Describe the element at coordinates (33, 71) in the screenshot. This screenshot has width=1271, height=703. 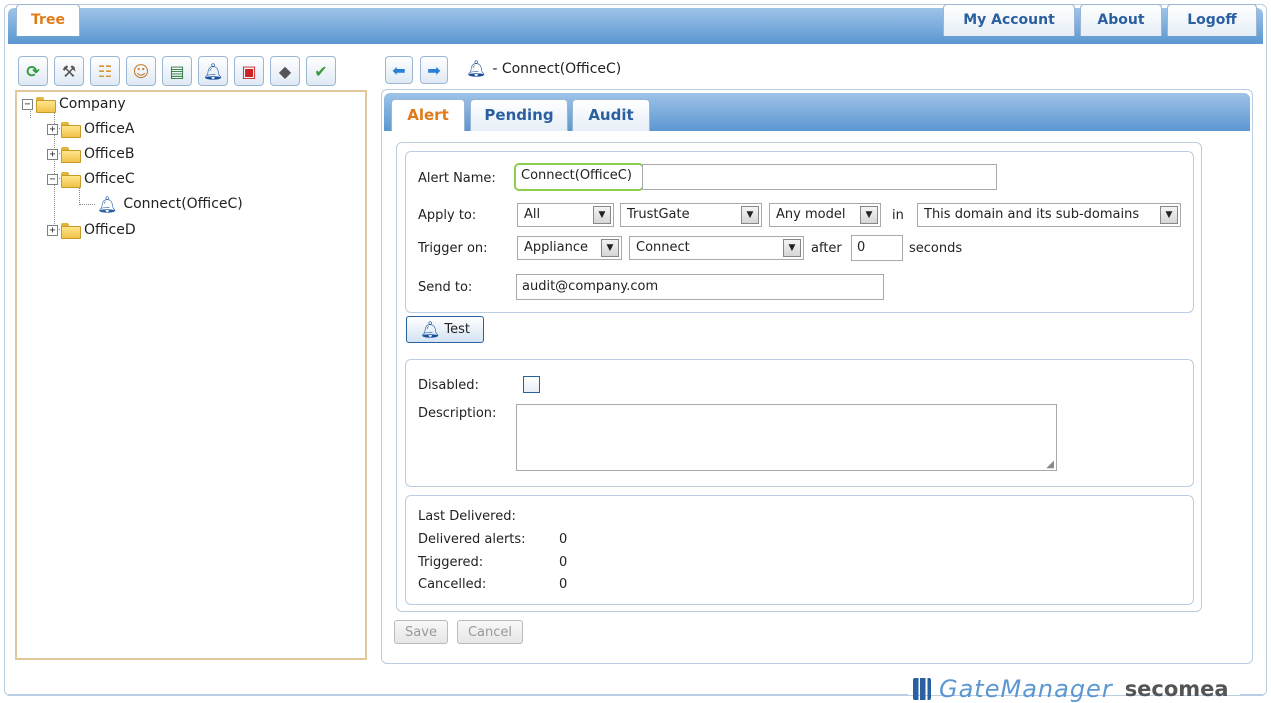
I see `refresh-icon: ⟳` at that location.